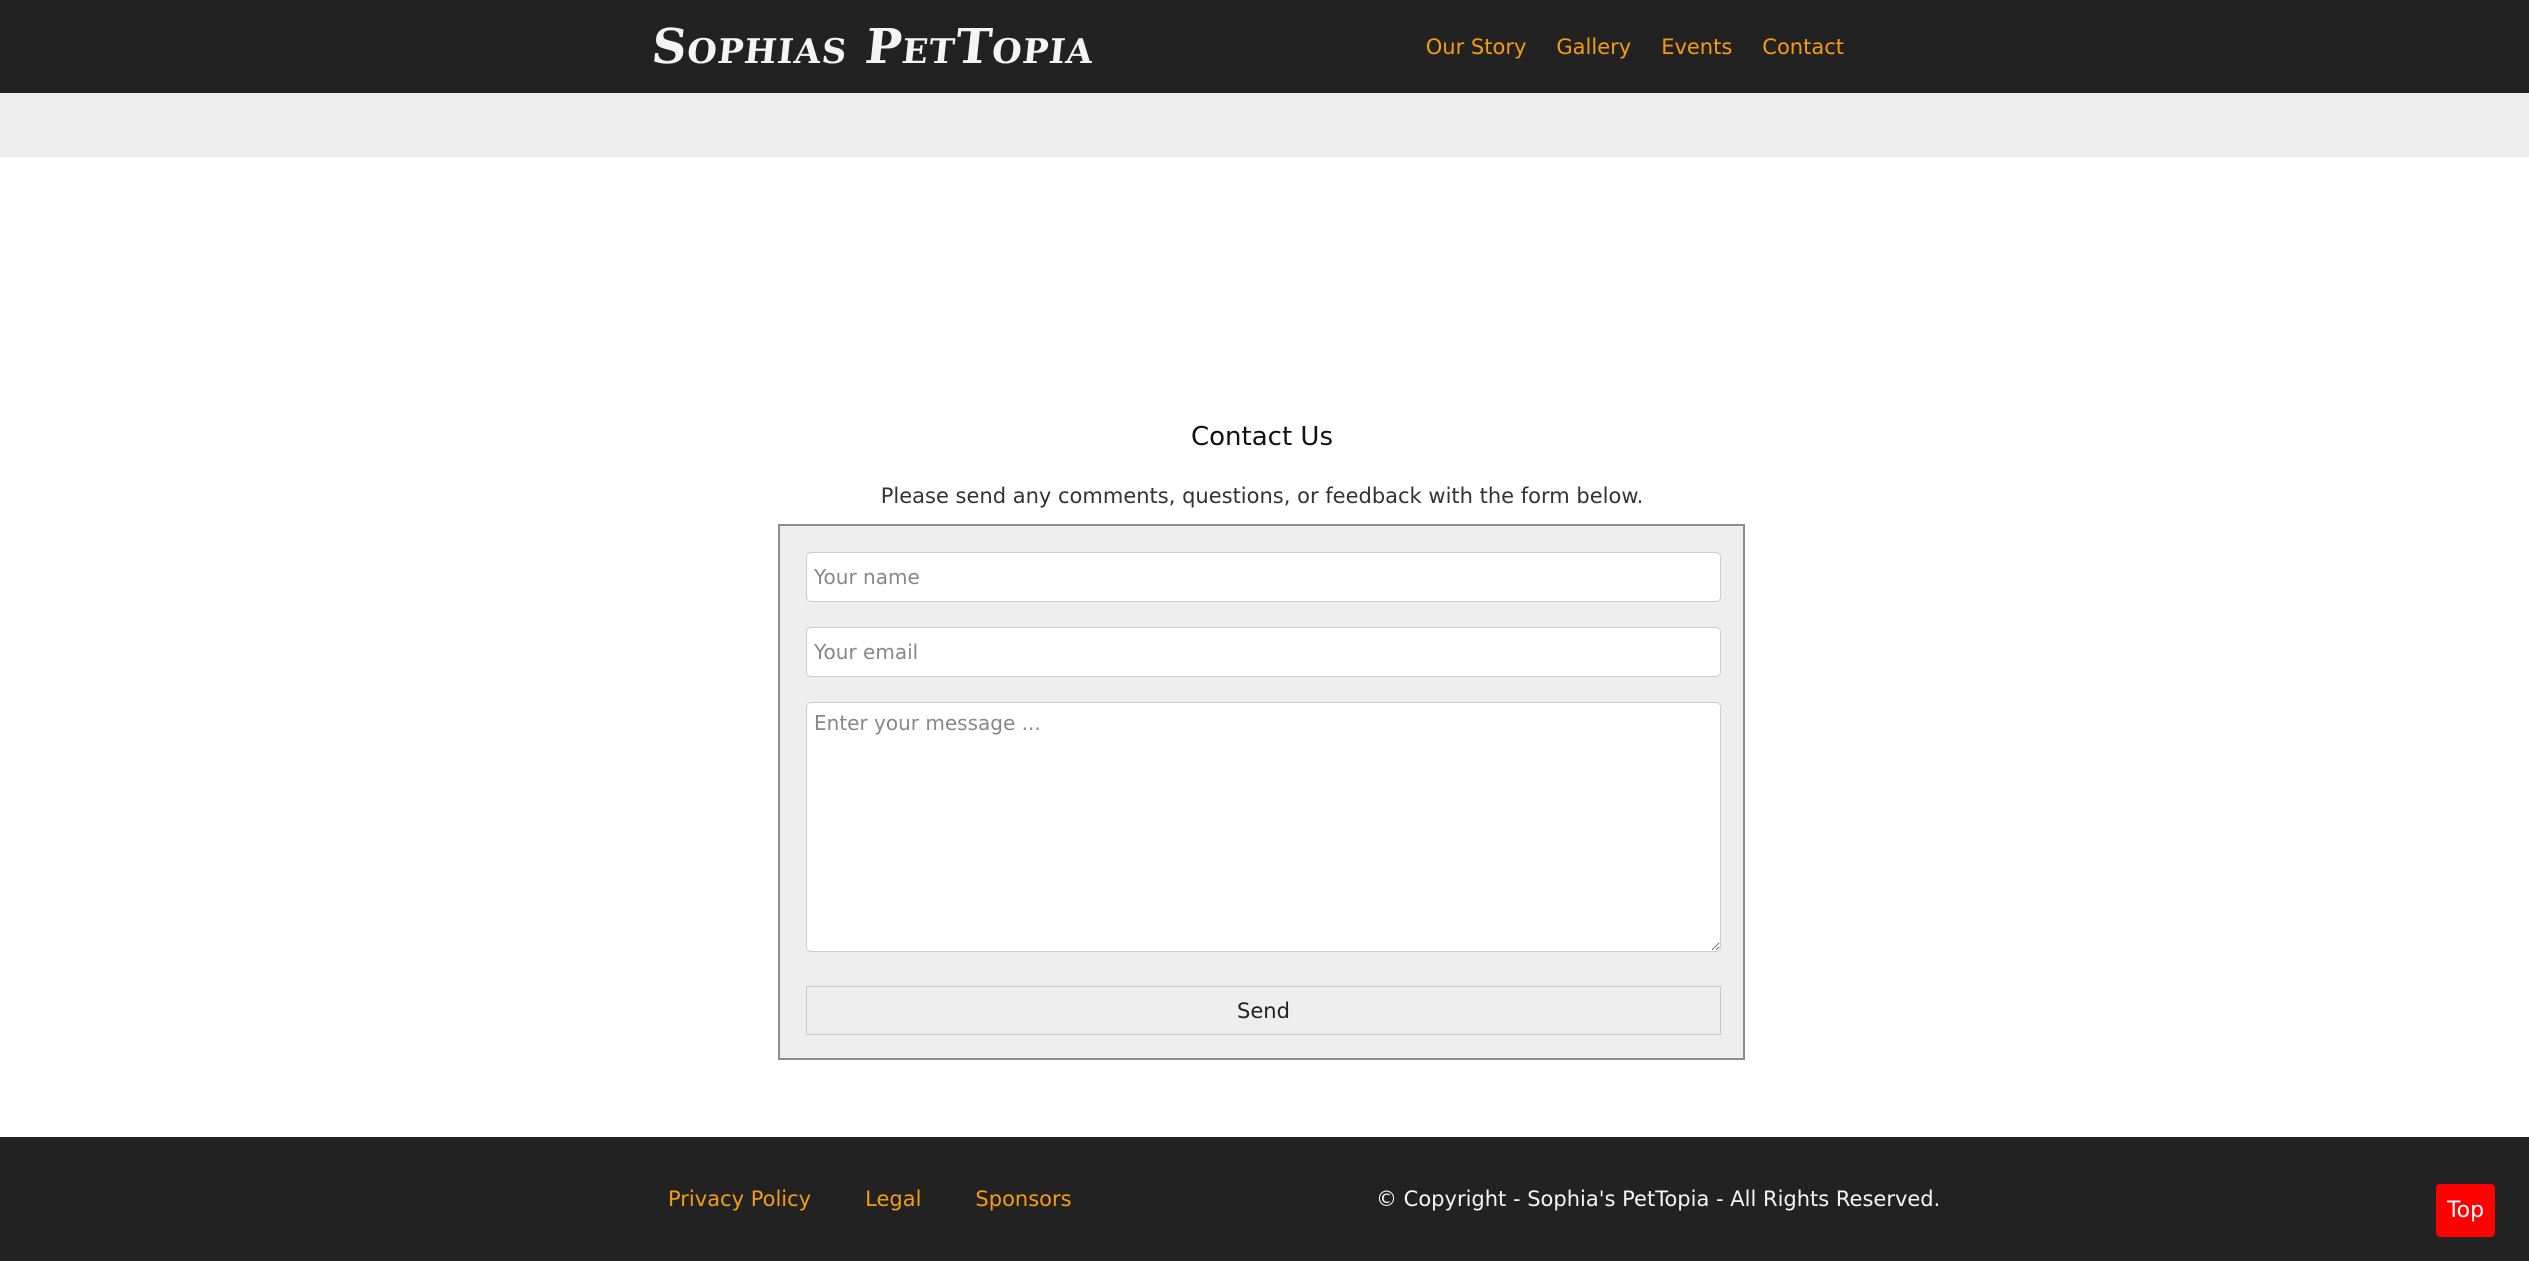 The width and height of the screenshot is (2529, 1261). What do you see at coordinates (873, 47) in the screenshot?
I see `site-logo: Sophias PetTopia` at bounding box center [873, 47].